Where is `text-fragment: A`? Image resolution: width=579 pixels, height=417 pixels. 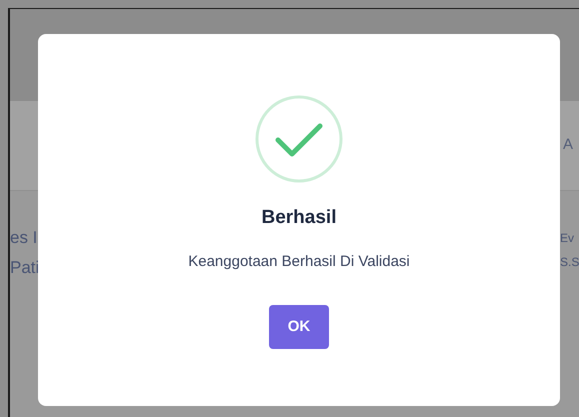 text-fragment: A is located at coordinates (568, 145).